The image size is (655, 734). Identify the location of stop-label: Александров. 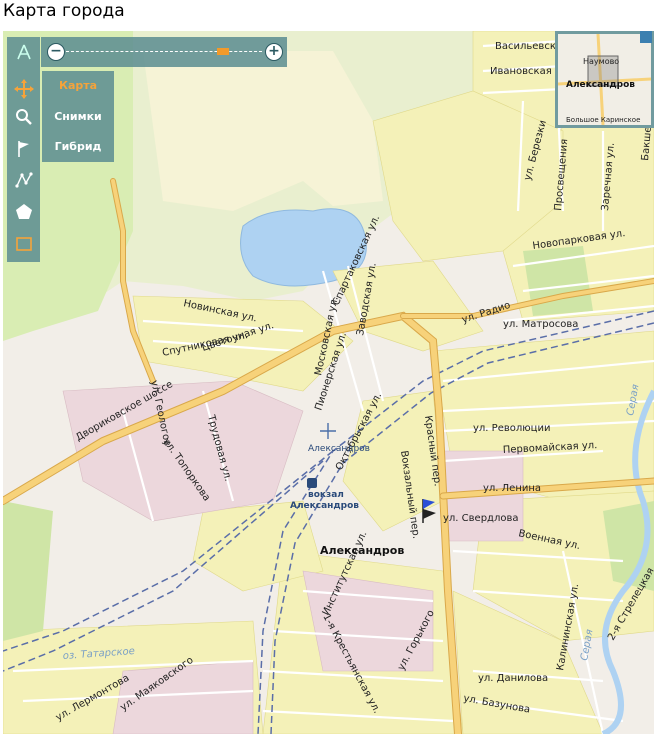
(339, 449).